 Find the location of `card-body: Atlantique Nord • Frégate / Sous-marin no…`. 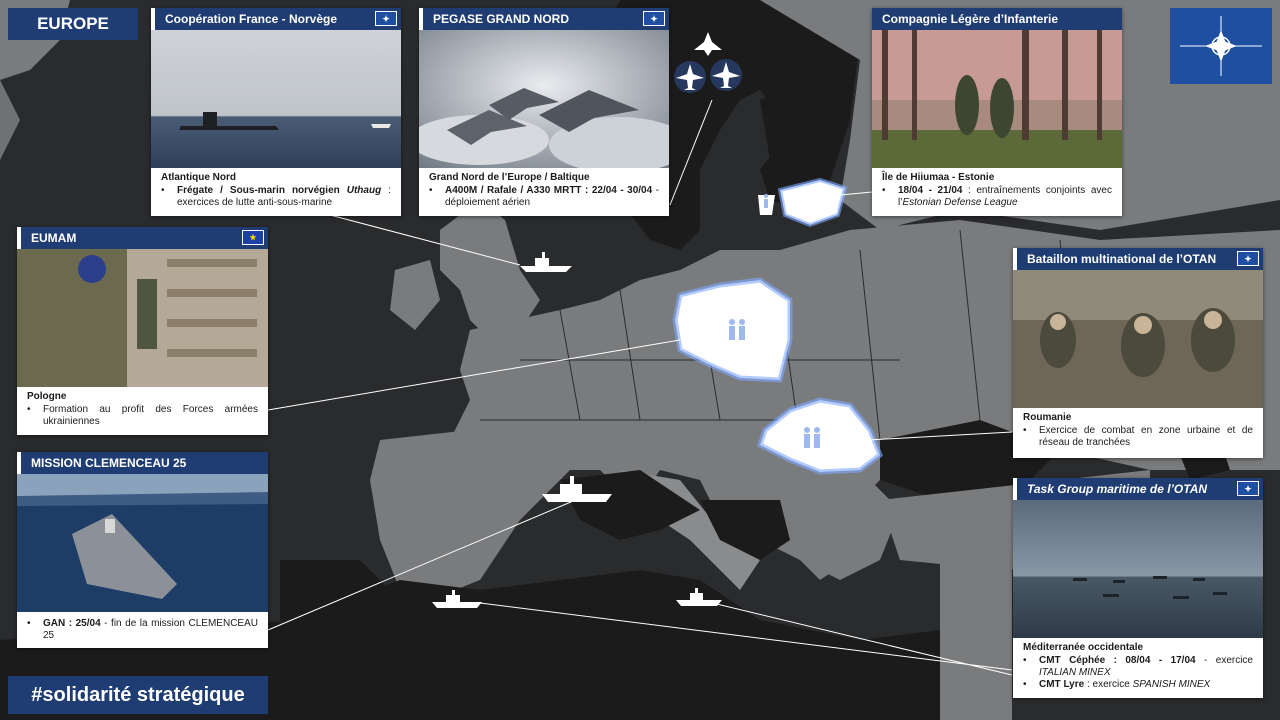

card-body: Atlantique Nord • Frégate / Sous-marin no… is located at coordinates (276, 190).